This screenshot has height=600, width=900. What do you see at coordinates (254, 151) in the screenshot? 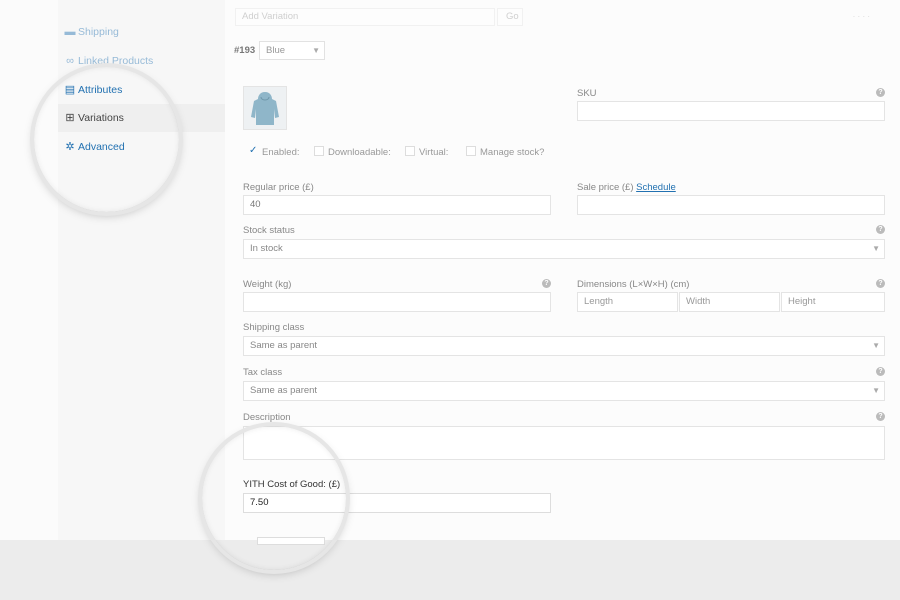
I see `enabled-checkbox: ✓` at bounding box center [254, 151].